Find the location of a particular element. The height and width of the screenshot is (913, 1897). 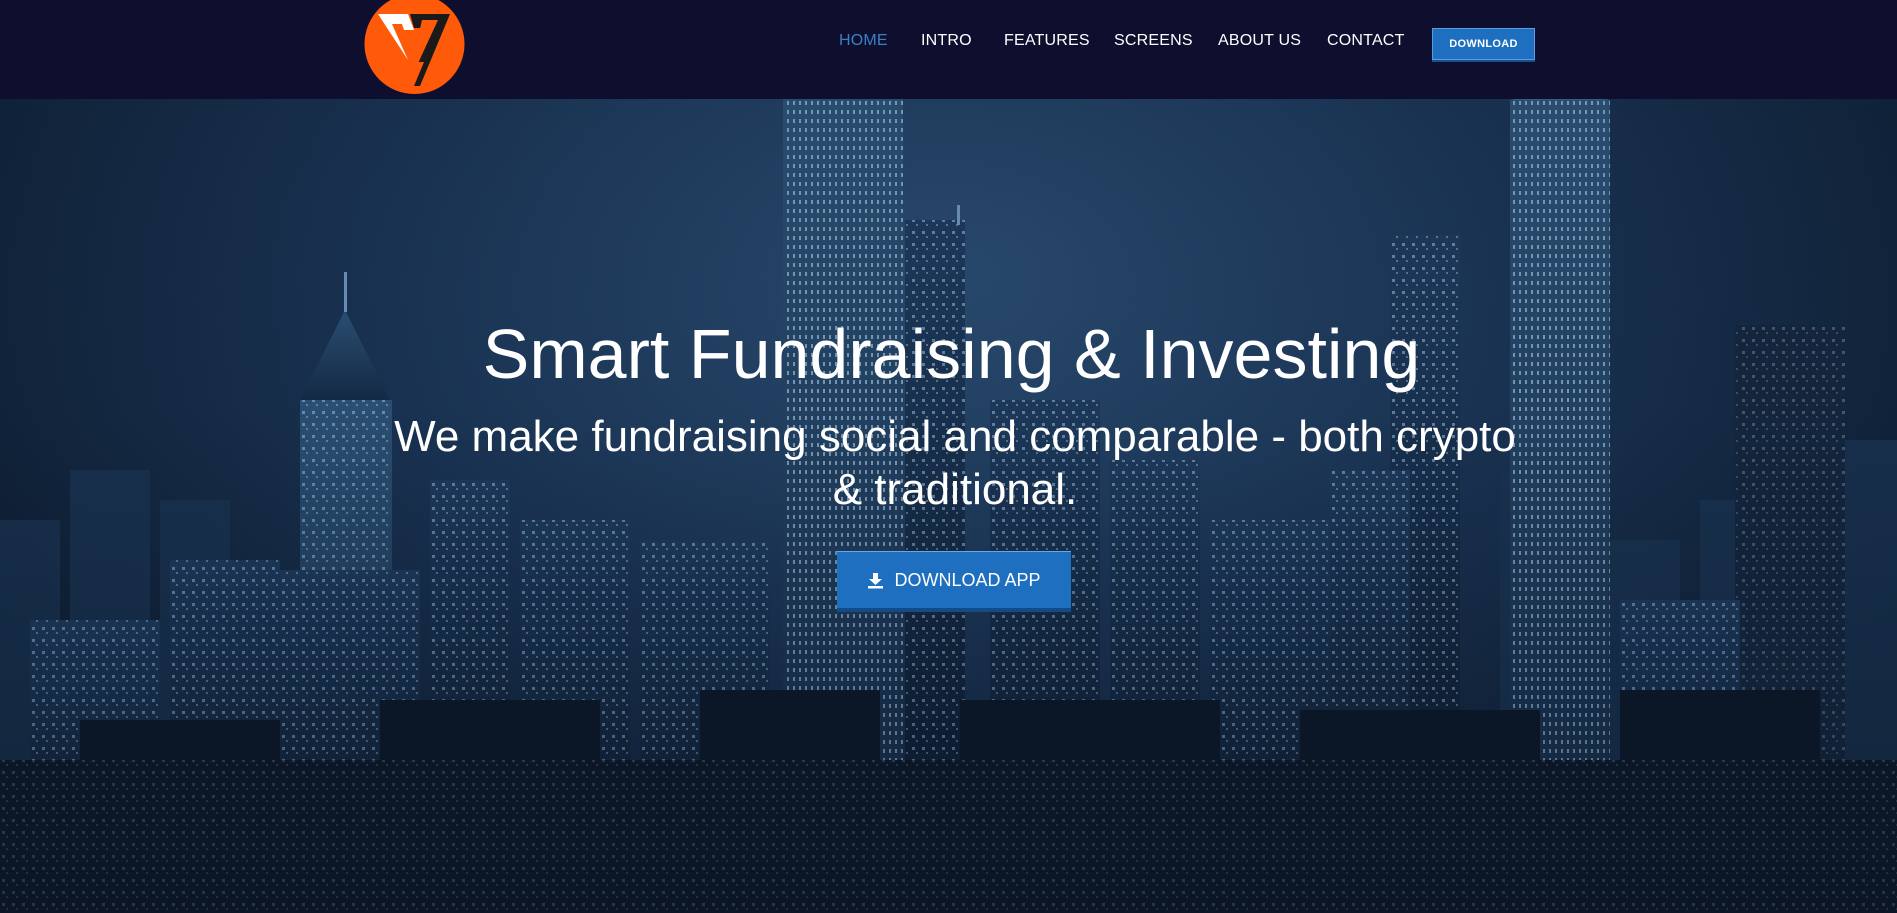

download-app-label: DOWNLOAD APP is located at coordinates (967, 579).